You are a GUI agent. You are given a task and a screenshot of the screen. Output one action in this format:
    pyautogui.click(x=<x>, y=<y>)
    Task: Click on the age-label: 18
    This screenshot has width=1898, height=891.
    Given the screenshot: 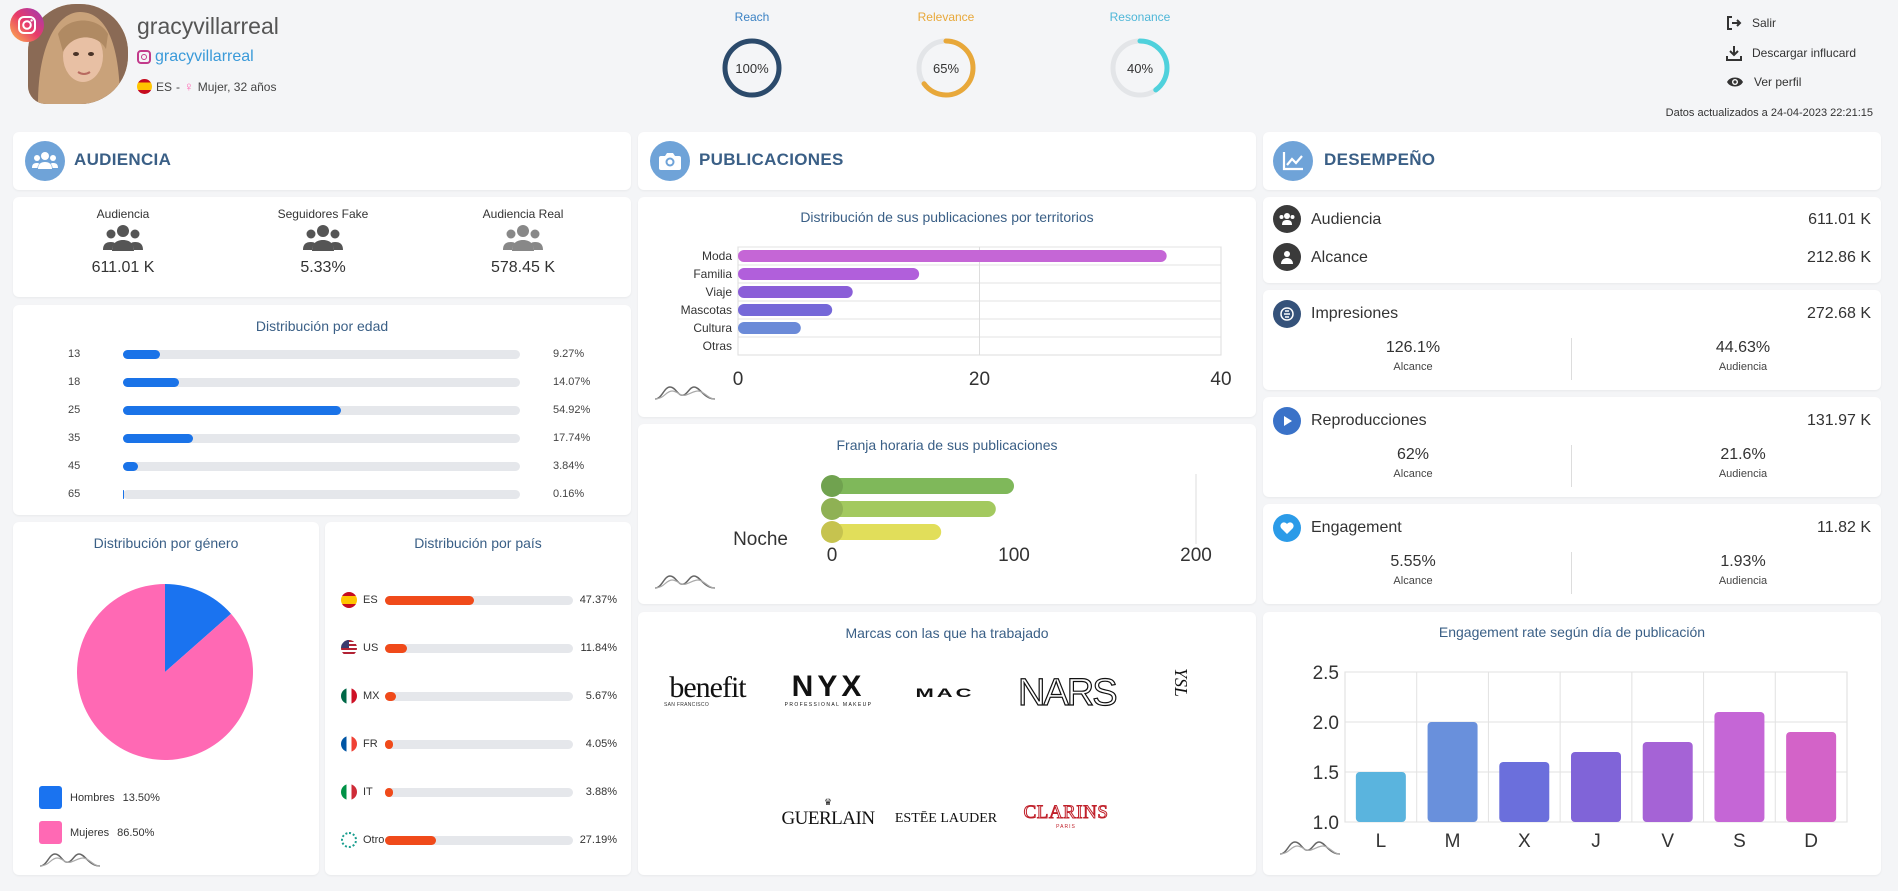 What is the action you would take?
    pyautogui.click(x=74, y=382)
    